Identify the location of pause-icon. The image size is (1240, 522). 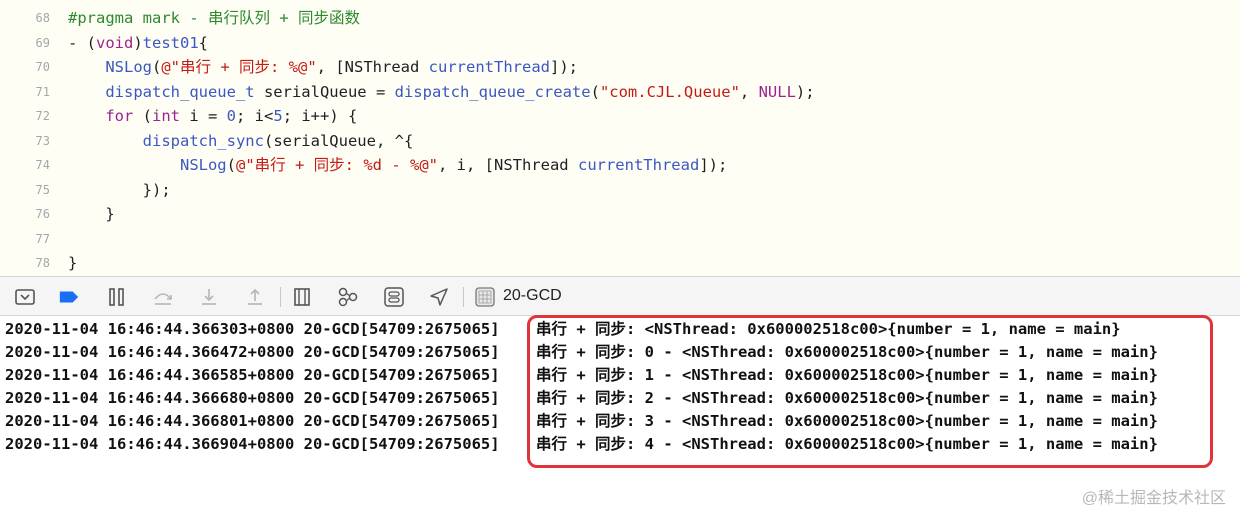
(117, 297).